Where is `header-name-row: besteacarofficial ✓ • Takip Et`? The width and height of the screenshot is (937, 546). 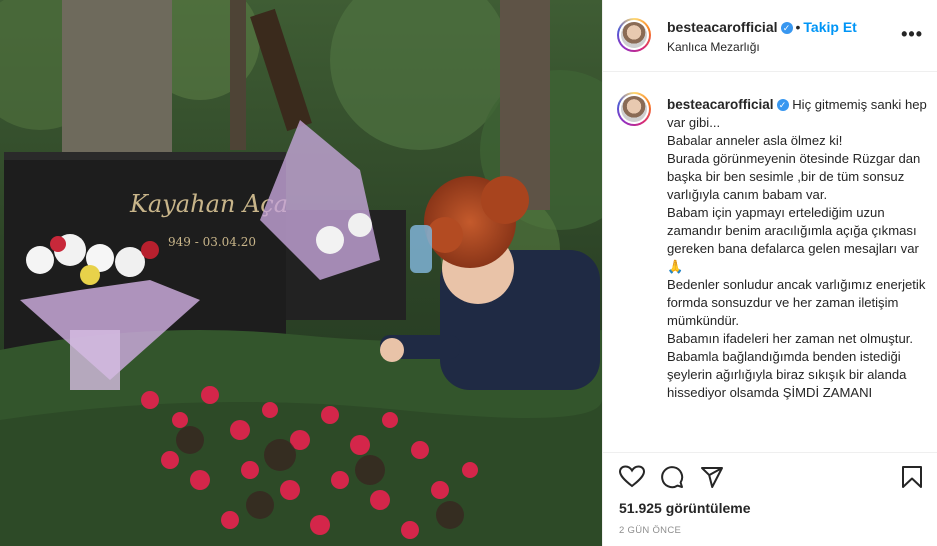
header-name-row: besteacarofficial ✓ • Takip Et is located at coordinates (762, 27).